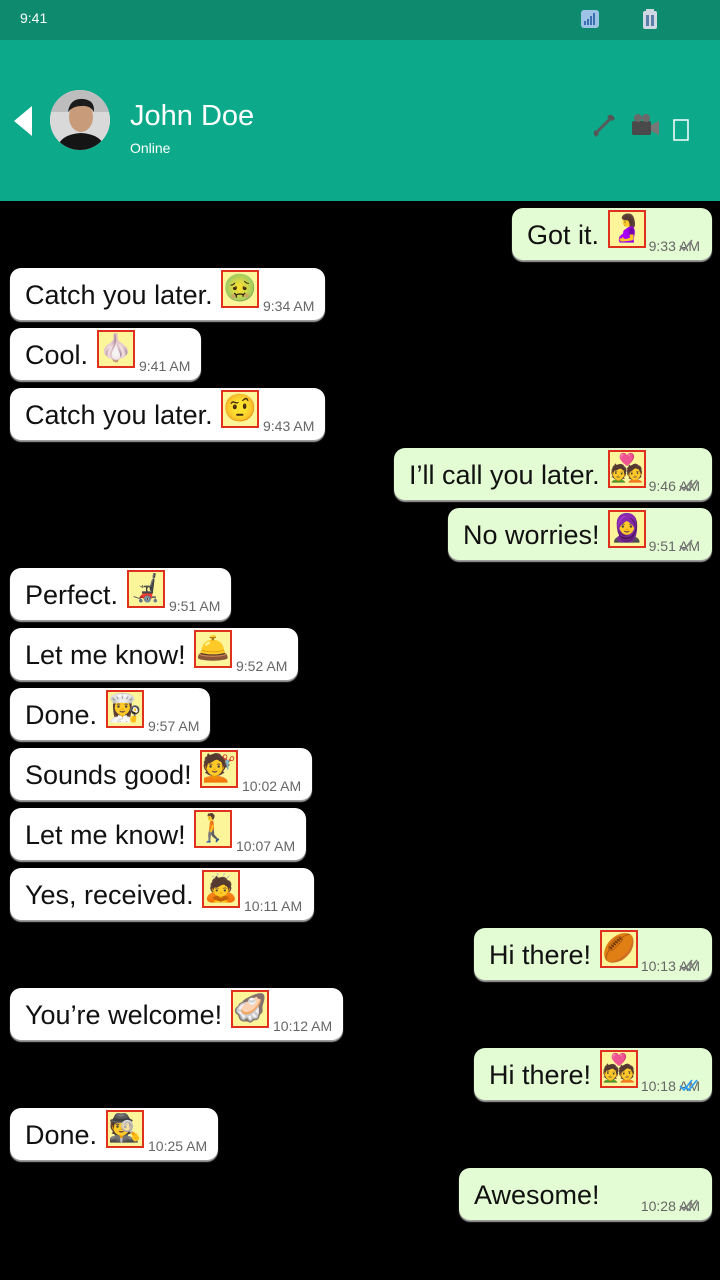 The height and width of the screenshot is (1280, 720). I want to click on message-text: Yes, received., so click(109, 895).